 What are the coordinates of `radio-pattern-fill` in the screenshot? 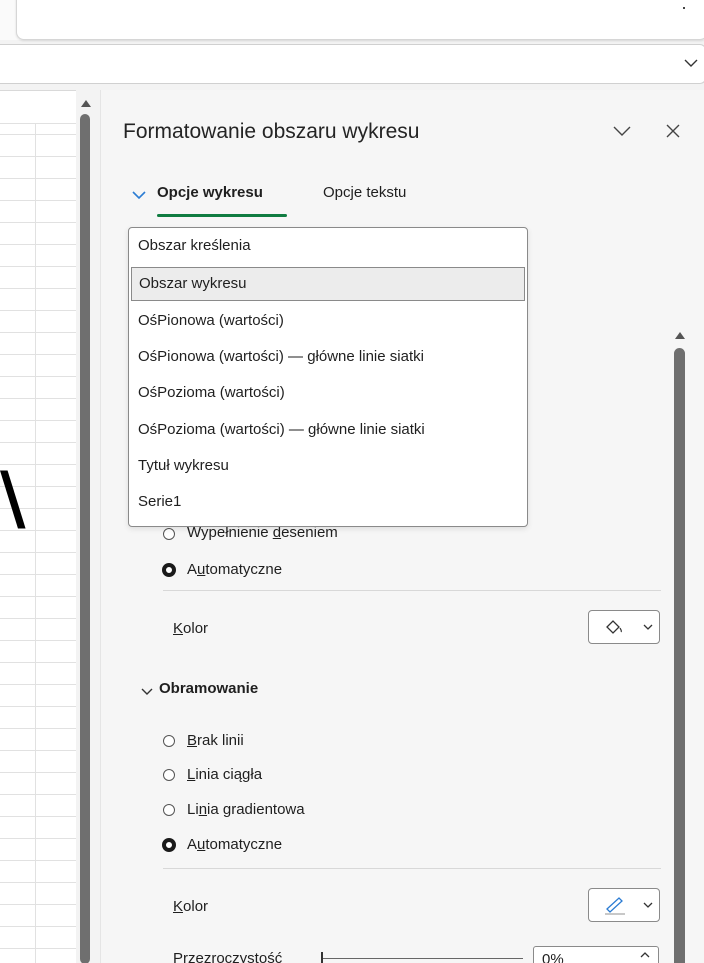 It's located at (169, 534).